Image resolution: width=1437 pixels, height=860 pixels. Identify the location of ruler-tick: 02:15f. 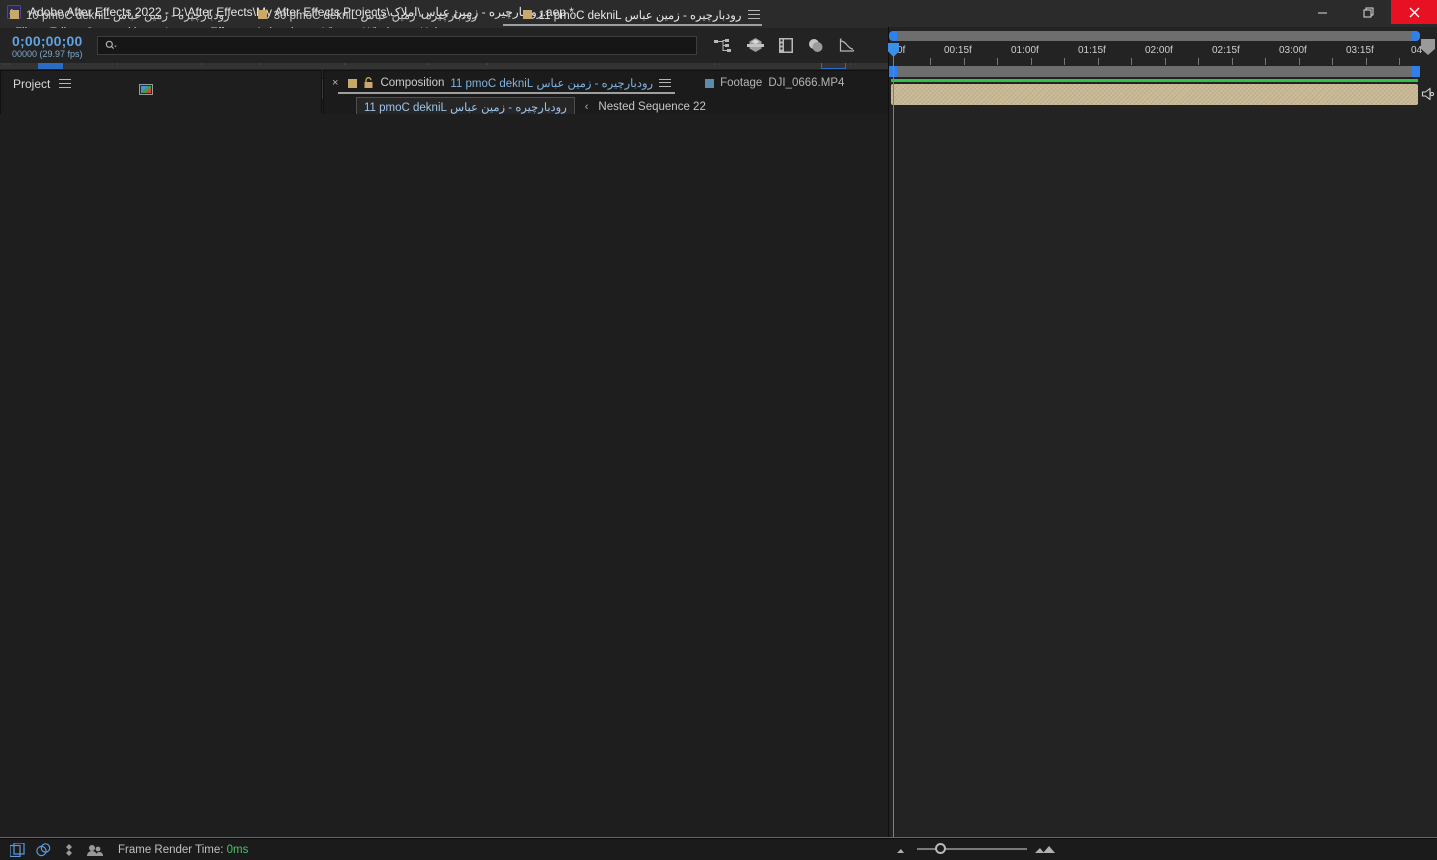
(1226, 50).